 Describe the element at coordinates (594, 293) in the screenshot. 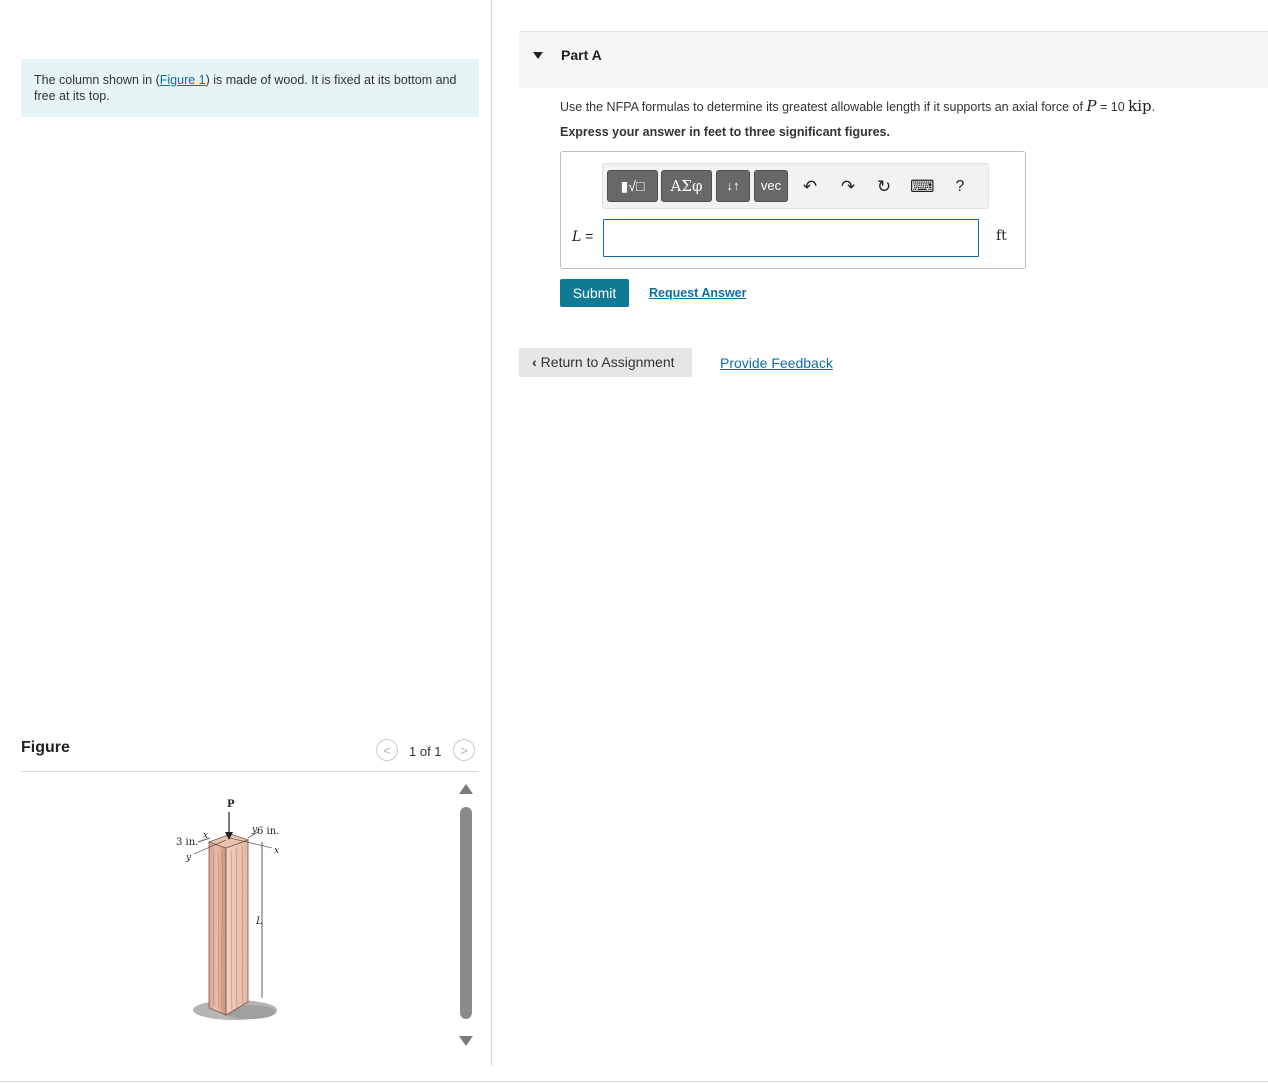

I see `submit-button: Submit` at that location.